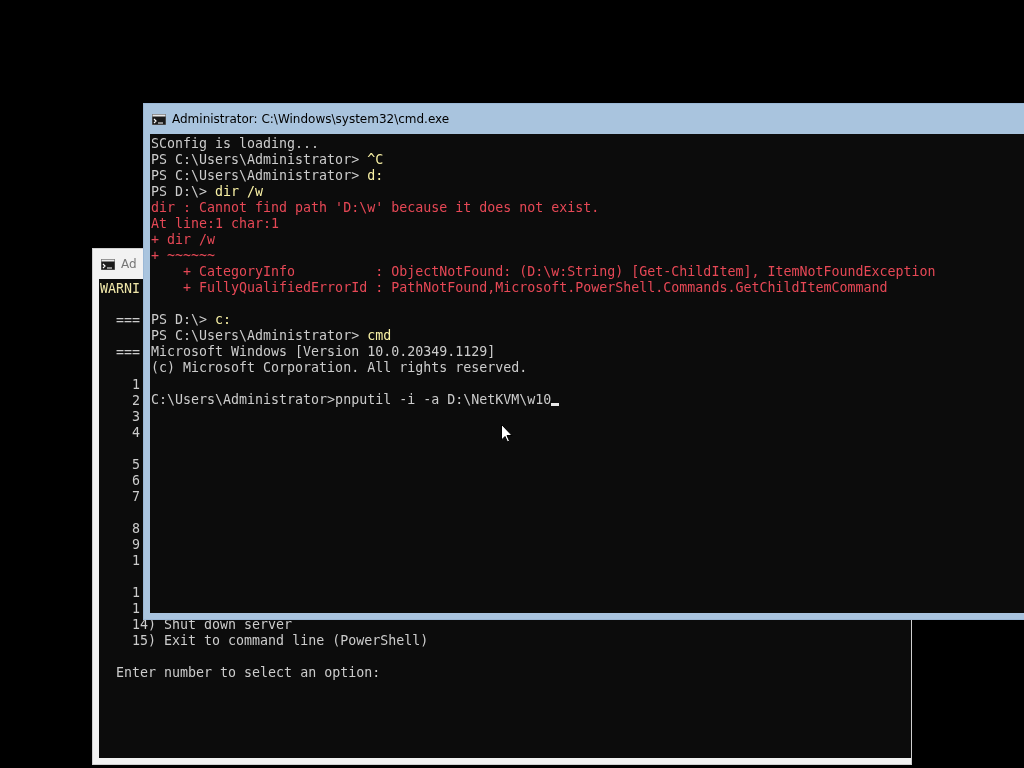 The image size is (1024, 768). What do you see at coordinates (323, 352) in the screenshot?
I see `console-text: Microsoft Windows [Version 10.0.20349.1129]` at bounding box center [323, 352].